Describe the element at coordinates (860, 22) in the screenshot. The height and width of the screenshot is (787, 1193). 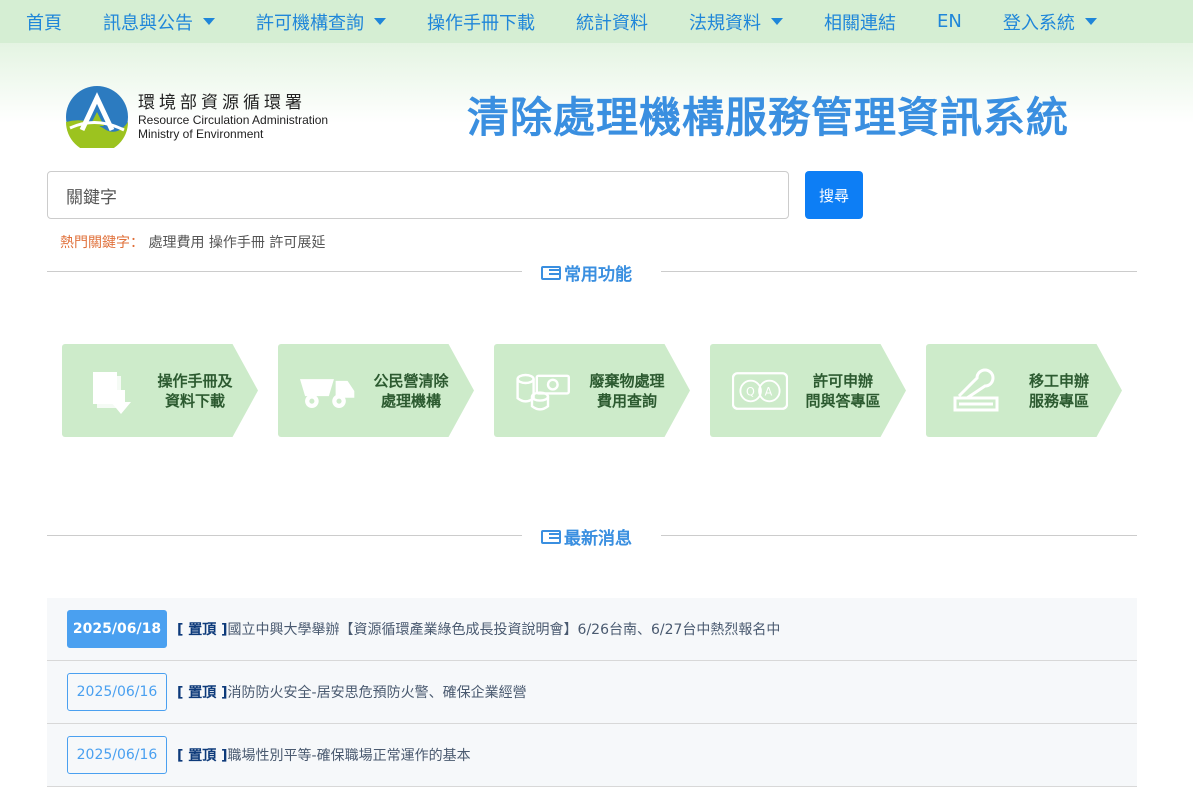
I see `nav-links: 相關連結` at that location.